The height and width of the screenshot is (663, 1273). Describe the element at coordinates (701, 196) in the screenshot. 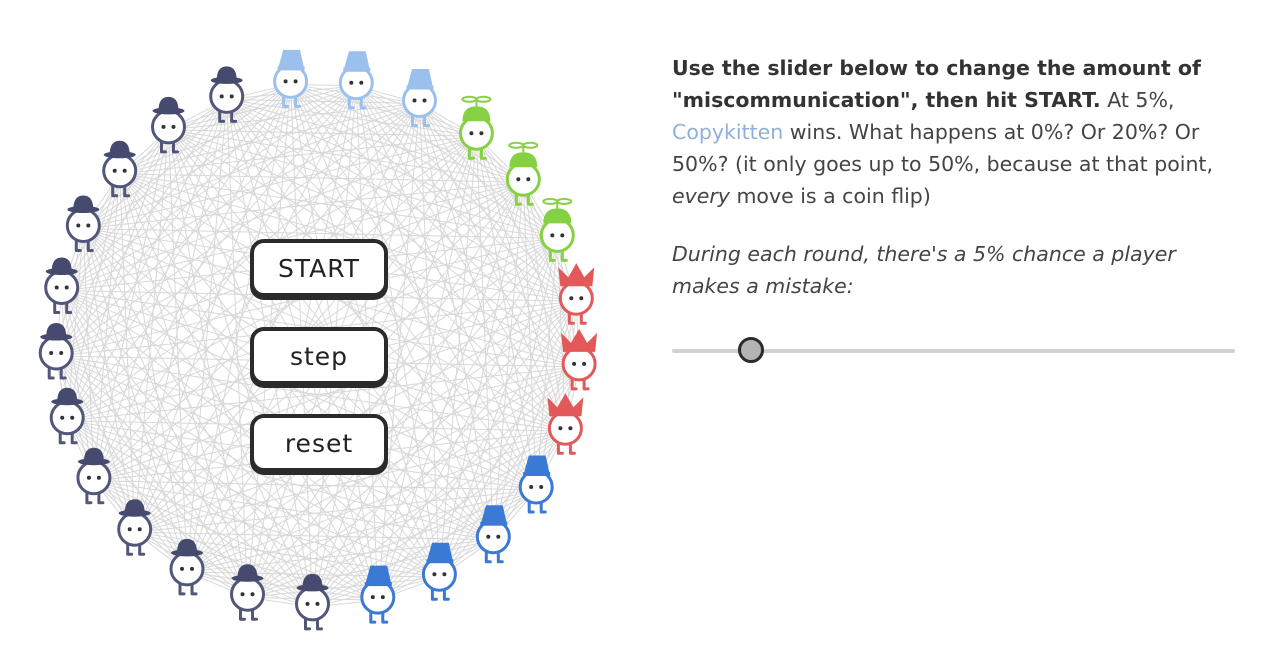

I see `instructions-emphasis: every` at that location.